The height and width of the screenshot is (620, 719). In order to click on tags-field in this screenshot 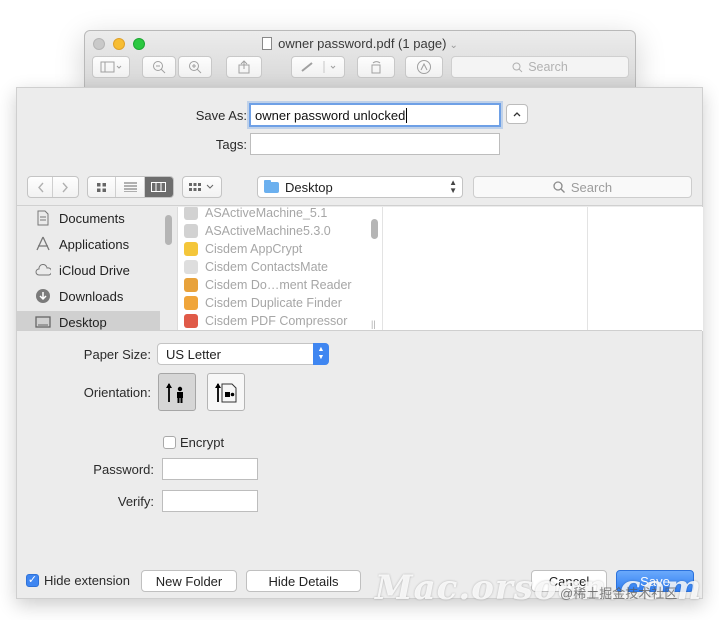, I will do `click(375, 144)`.